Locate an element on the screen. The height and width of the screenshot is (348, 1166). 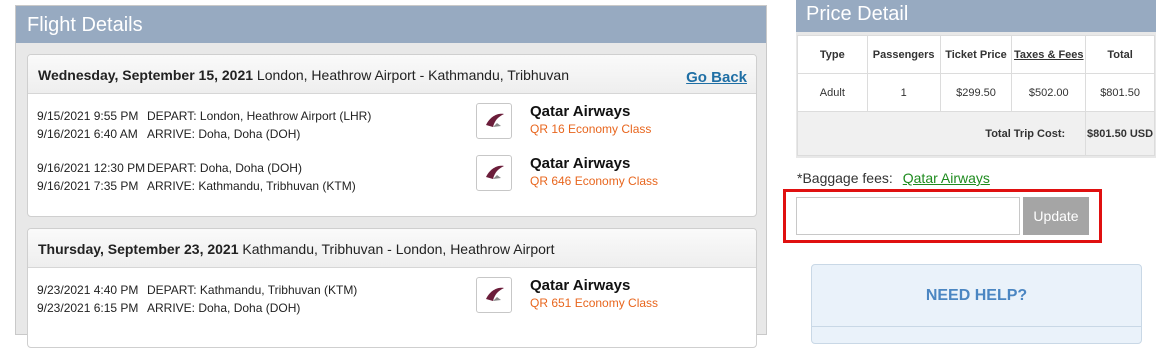
need-help-box: NEED HELP? is located at coordinates (976, 304).